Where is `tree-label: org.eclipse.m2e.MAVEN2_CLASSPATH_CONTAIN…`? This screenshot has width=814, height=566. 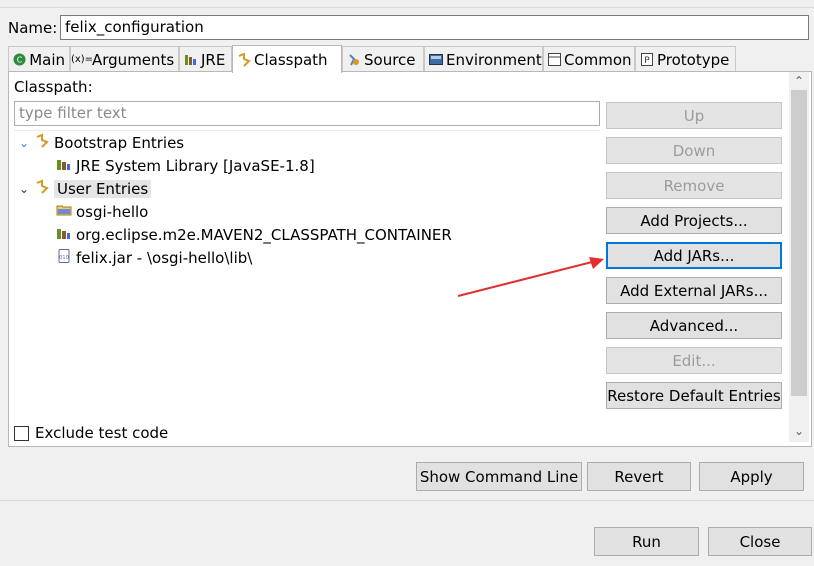 tree-label: org.eclipse.m2e.MAVEN2_CLASSPATH_CONTAIN… is located at coordinates (264, 235).